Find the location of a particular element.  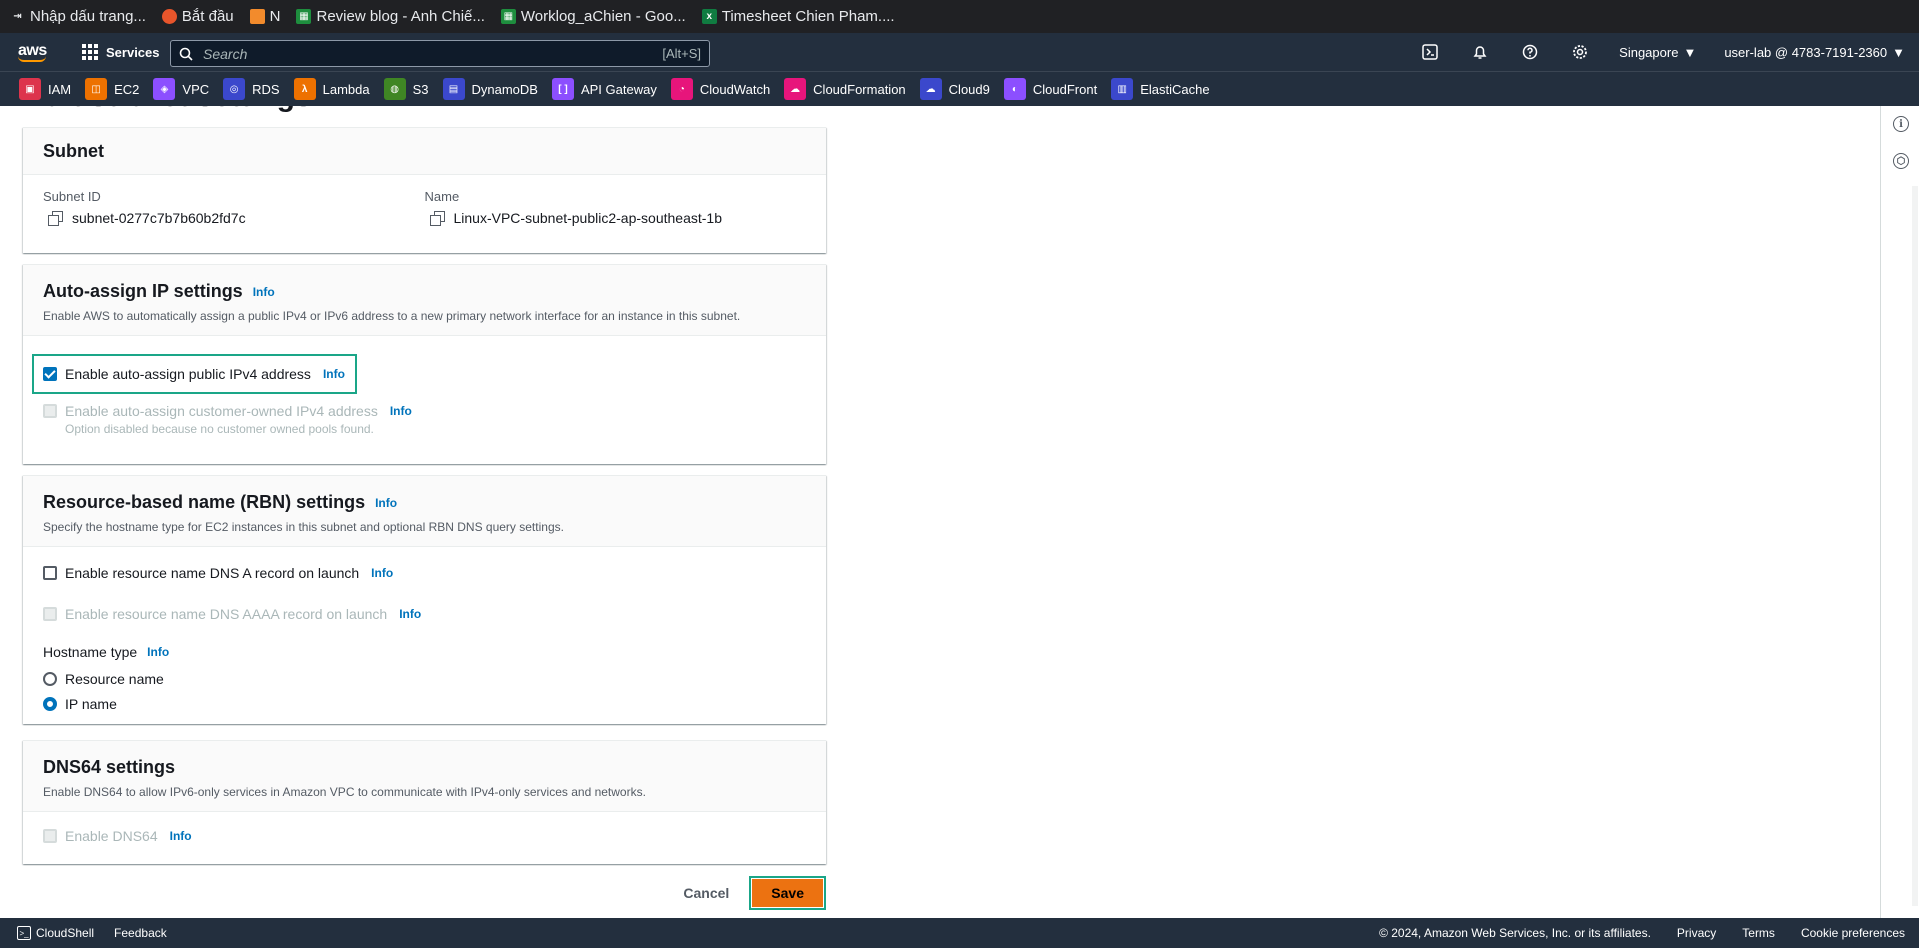

footer-privacy-link: Privacy is located at coordinates (1696, 933).